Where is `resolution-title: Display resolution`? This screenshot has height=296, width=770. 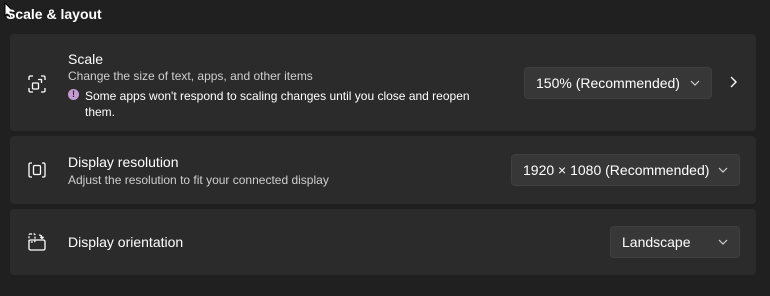 resolution-title: Display resolution is located at coordinates (123, 162).